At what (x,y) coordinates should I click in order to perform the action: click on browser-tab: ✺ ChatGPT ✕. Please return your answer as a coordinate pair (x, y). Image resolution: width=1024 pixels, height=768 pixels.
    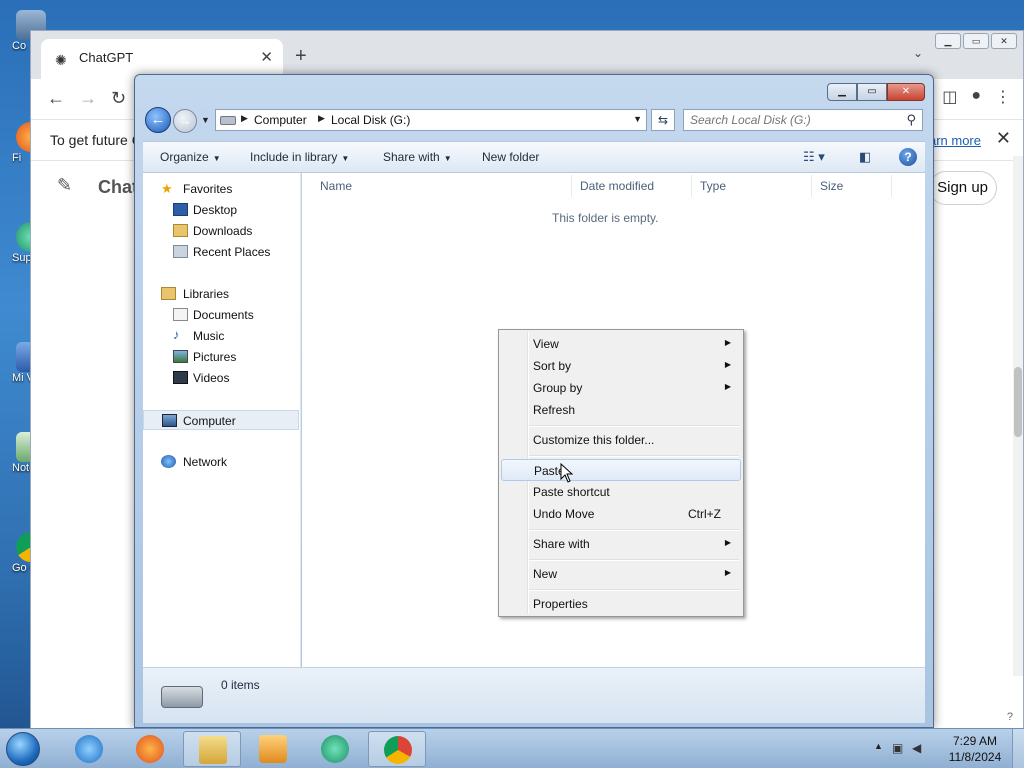
    Looking at the image, I should click on (162, 59).